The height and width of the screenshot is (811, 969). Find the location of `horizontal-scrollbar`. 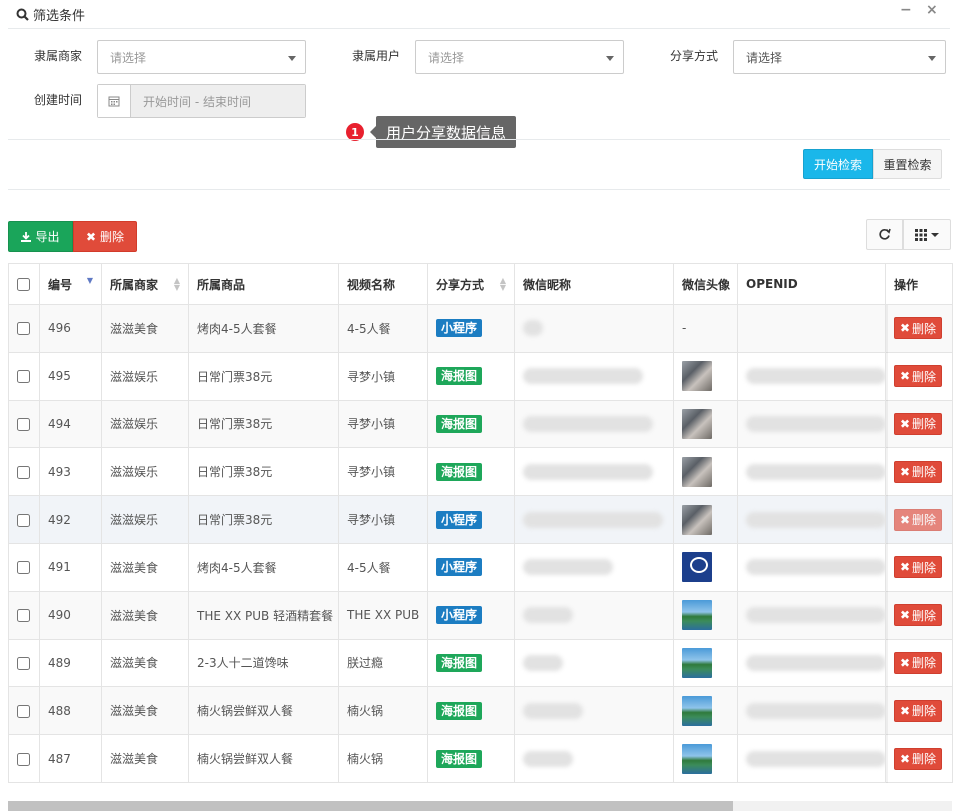

horizontal-scrollbar is located at coordinates (480, 806).